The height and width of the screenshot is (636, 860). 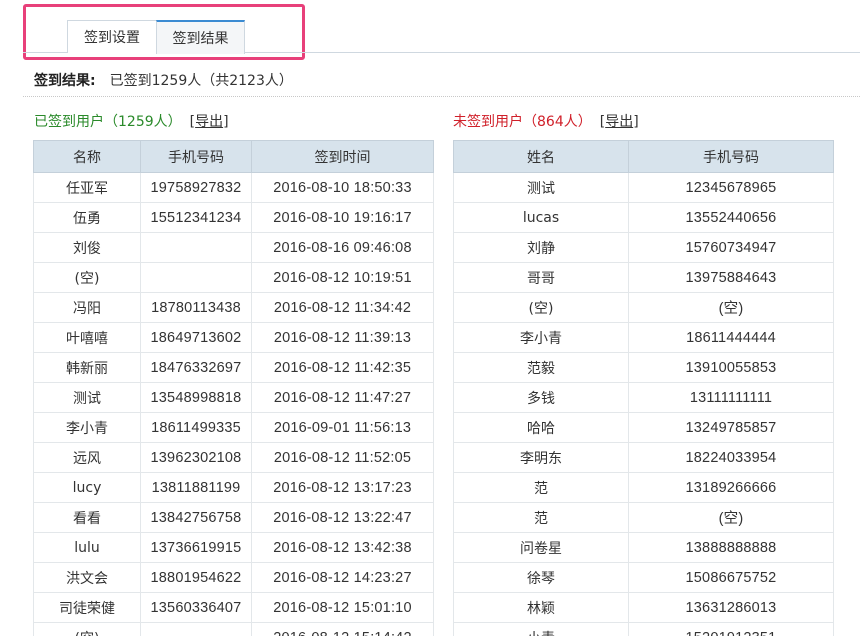 I want to click on unsigned-table-header-row: 姓名 手机号码, so click(x=643, y=156).